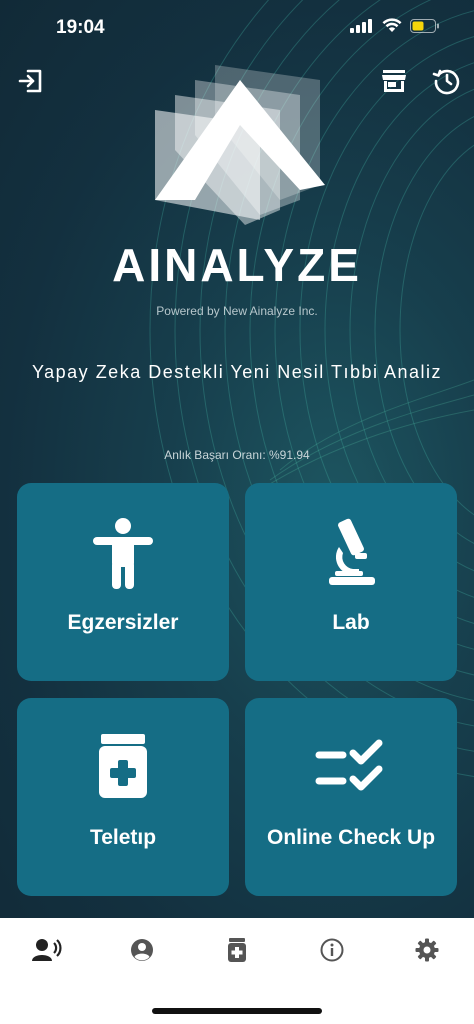 Image resolution: width=474 pixels, height=1024 pixels. I want to click on tab-voice, so click(47, 950).